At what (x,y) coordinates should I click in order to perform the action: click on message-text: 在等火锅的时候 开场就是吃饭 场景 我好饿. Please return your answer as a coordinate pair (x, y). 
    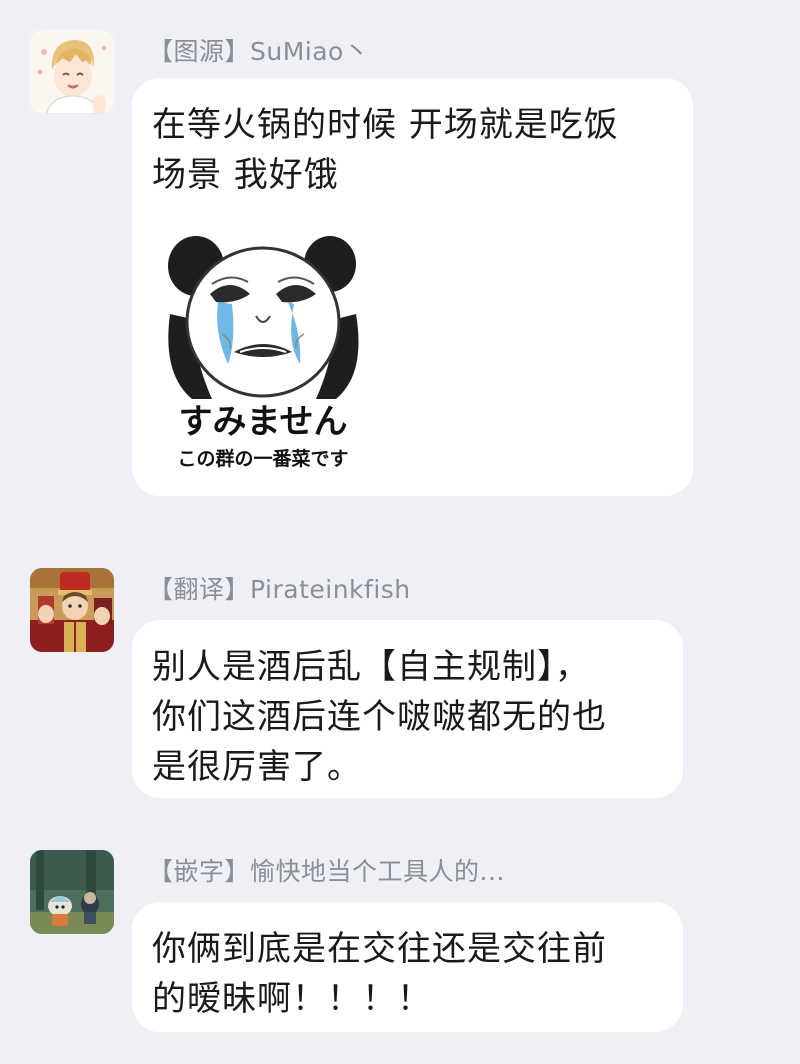
    Looking at the image, I should click on (385, 150).